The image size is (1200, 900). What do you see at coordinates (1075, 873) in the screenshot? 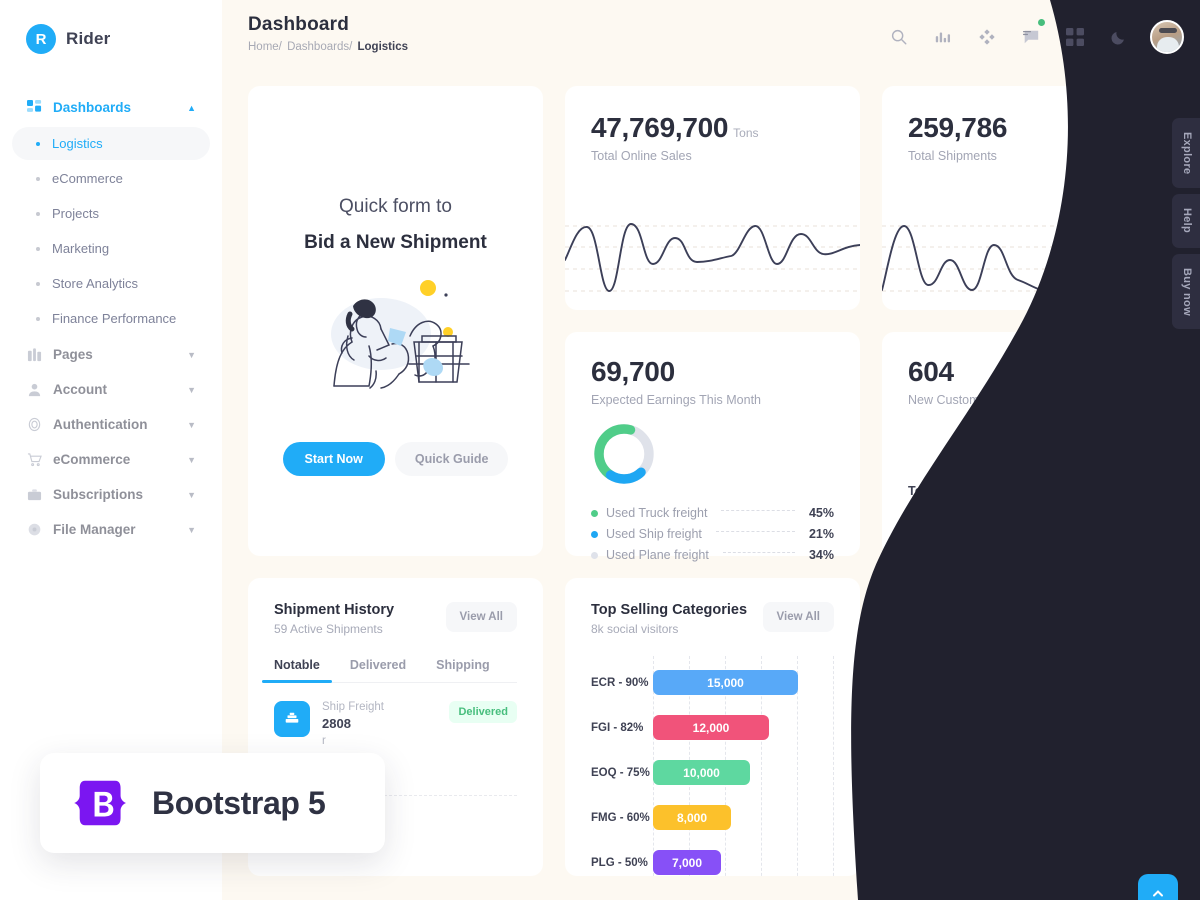
I see `country-value: 604` at bounding box center [1075, 873].